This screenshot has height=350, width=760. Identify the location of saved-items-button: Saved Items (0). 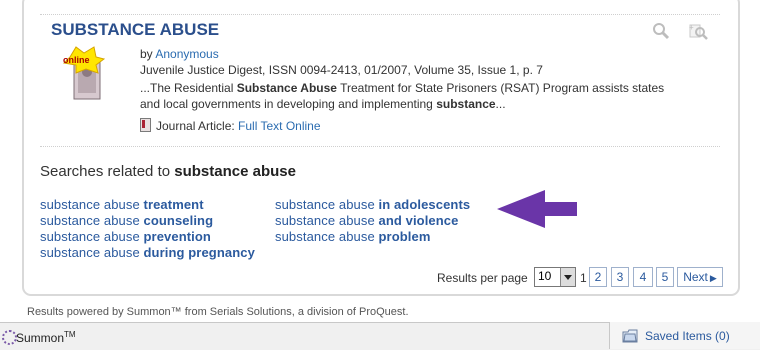
(684, 335).